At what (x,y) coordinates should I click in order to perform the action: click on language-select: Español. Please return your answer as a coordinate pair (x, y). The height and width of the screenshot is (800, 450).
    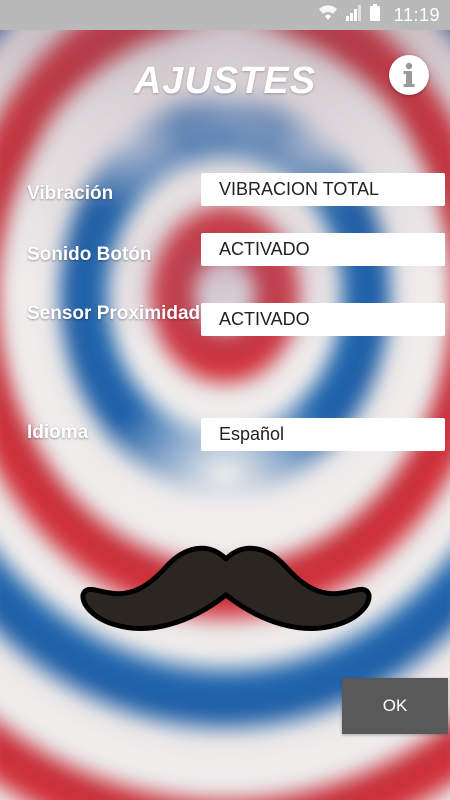
    Looking at the image, I should click on (323, 434).